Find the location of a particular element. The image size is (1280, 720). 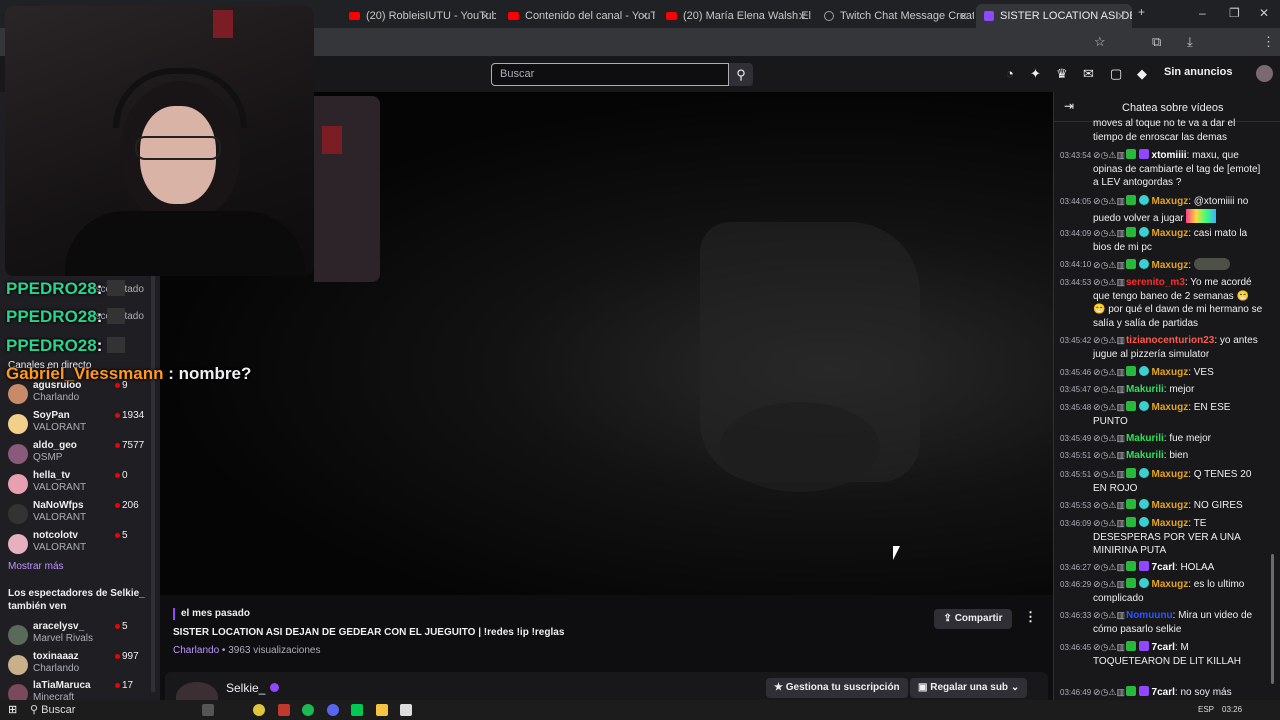

sidebar-channel: agusruloo Charlando 9 is located at coordinates (75, 395).